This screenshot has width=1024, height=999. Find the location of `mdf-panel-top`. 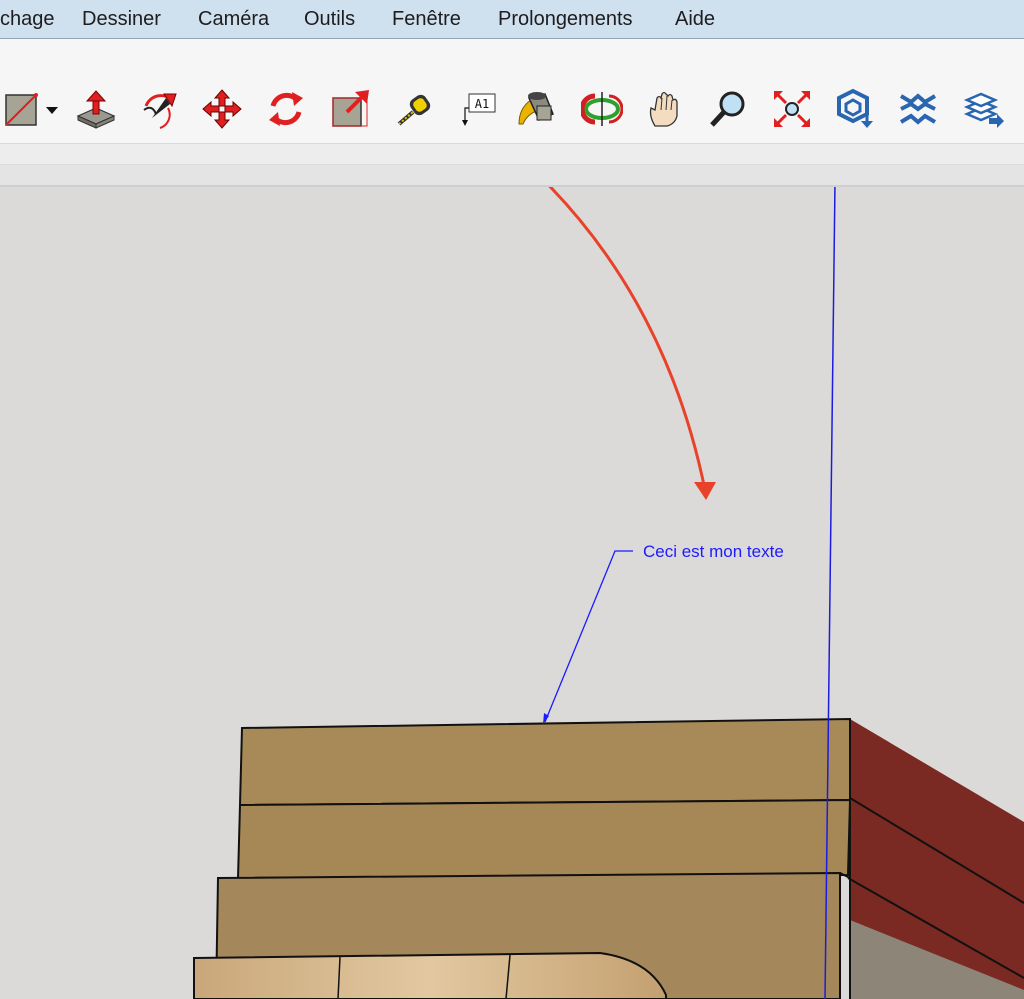

mdf-panel-top is located at coordinates (544, 762).